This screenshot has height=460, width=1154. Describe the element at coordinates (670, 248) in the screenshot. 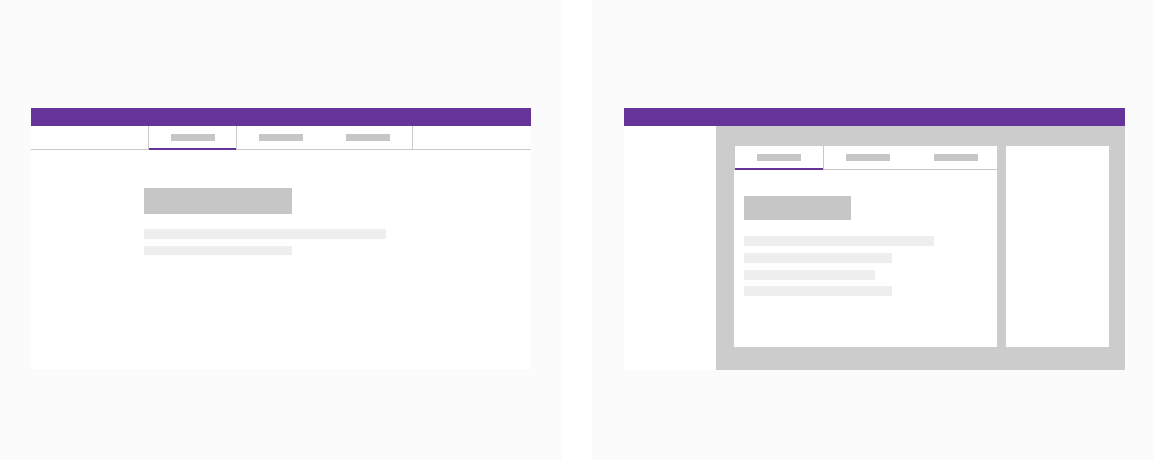

I see `sidebar-placeholder` at that location.